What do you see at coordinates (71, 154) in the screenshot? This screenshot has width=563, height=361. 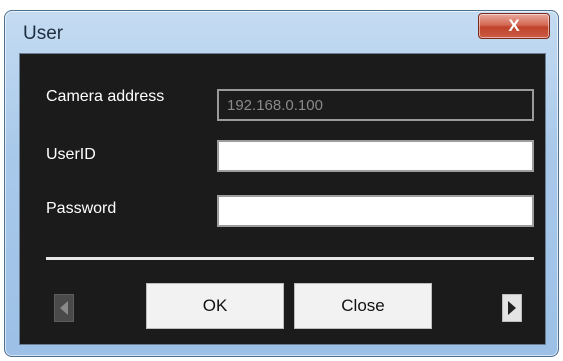 I see `user-id-label: UserID` at bounding box center [71, 154].